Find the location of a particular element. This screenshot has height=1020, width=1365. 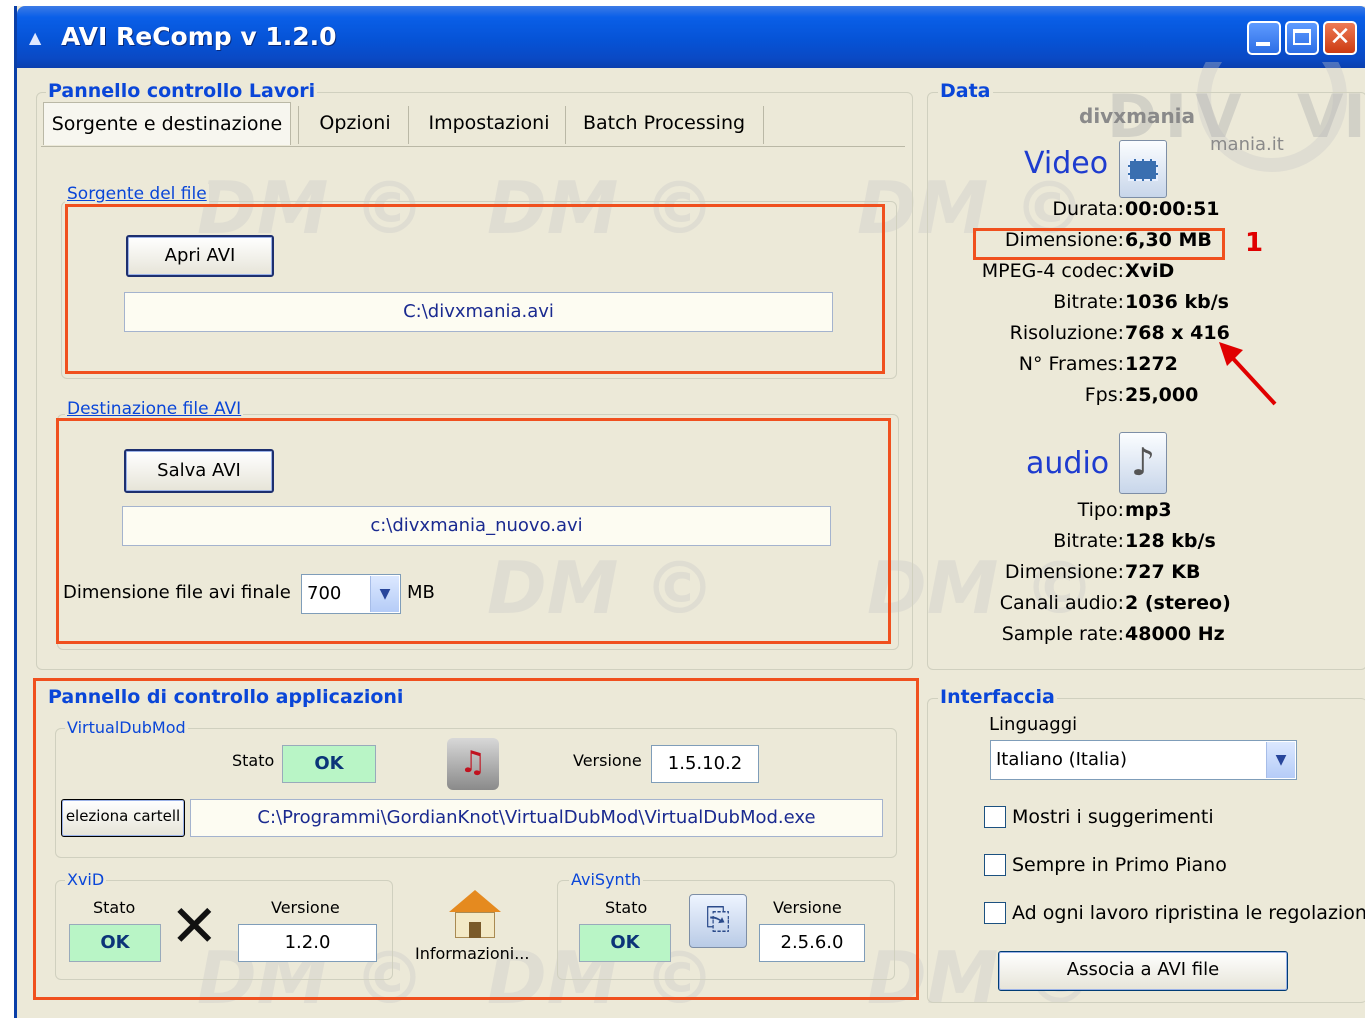

destination-group-title: Destinazione file AVI is located at coordinates (154, 409).